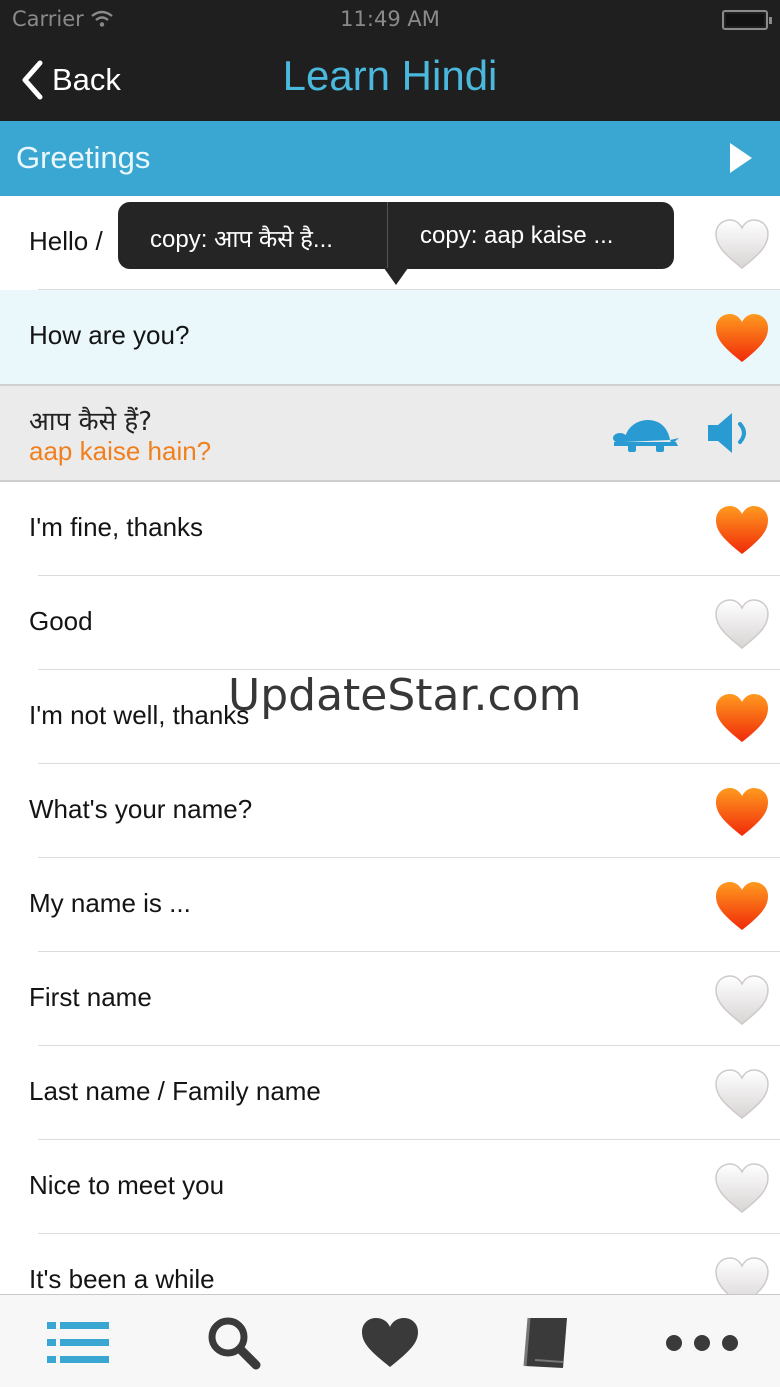 Image resolution: width=780 pixels, height=1387 pixels. Describe the element at coordinates (66, 241) in the screenshot. I see `phrase-text: Hello /` at that location.